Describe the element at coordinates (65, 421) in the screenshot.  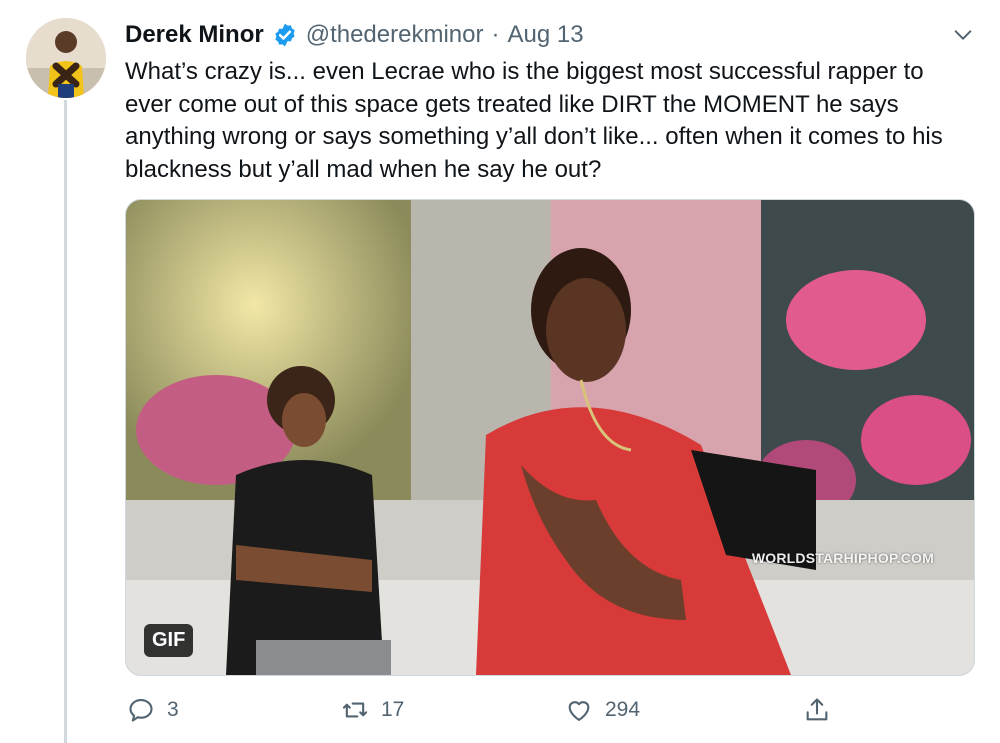
I see `thread-connector-line` at that location.